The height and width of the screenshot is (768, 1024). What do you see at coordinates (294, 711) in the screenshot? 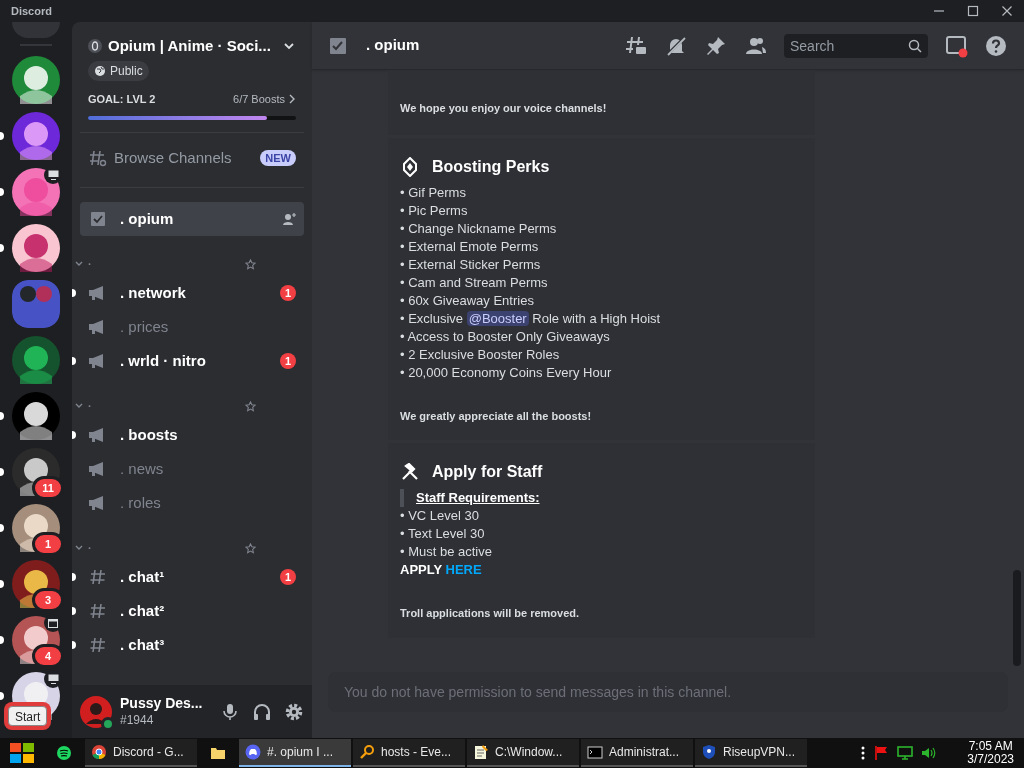
I see `settings-icon` at bounding box center [294, 711].